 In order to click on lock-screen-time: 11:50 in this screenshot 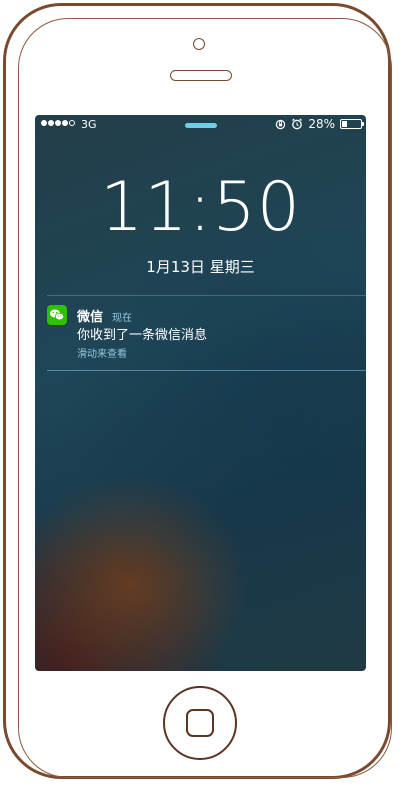, I will do `click(200, 207)`.